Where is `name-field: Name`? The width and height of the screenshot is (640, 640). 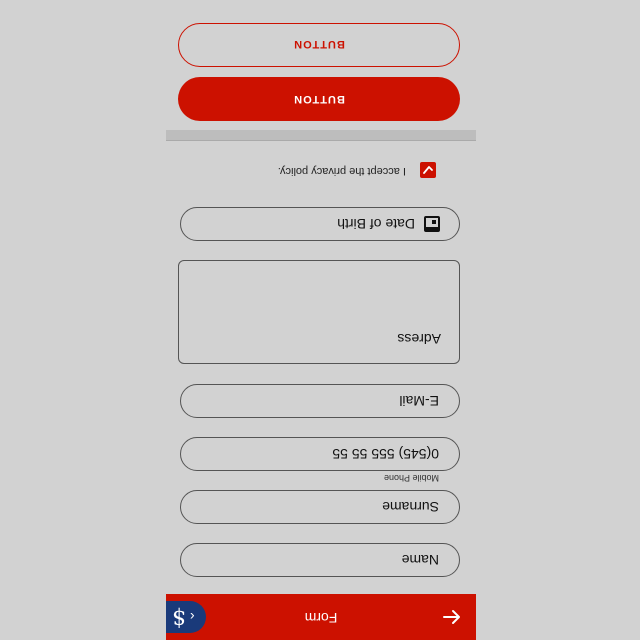
name-field: Name is located at coordinates (320, 560).